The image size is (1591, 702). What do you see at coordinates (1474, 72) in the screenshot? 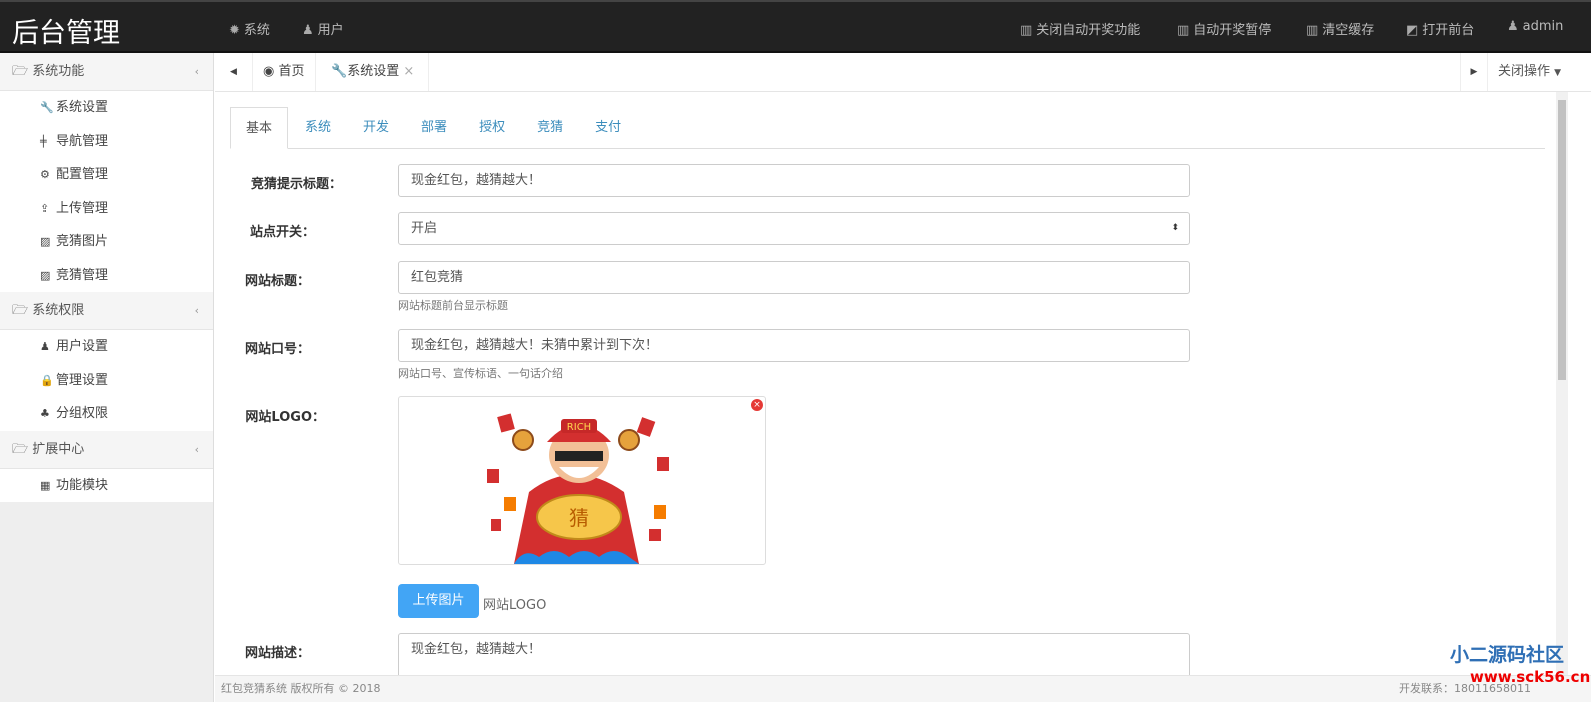
I see `tab-scroll-right: ▶` at bounding box center [1474, 72].